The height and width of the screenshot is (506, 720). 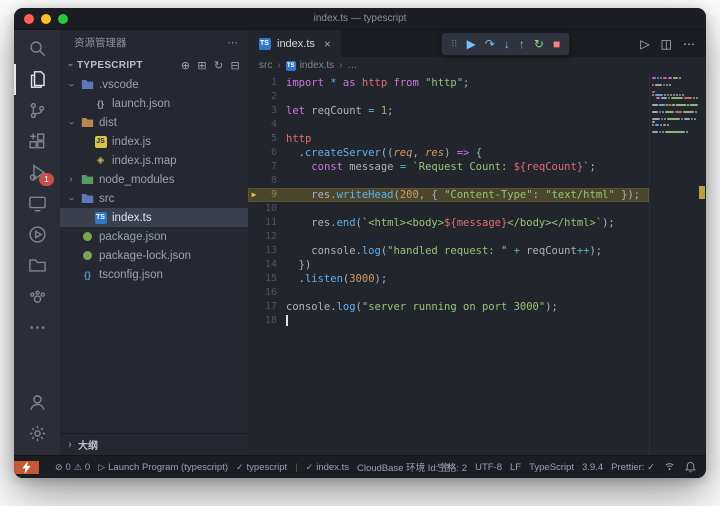 What do you see at coordinates (673, 264) in the screenshot?
I see `minimap` at bounding box center [673, 264].